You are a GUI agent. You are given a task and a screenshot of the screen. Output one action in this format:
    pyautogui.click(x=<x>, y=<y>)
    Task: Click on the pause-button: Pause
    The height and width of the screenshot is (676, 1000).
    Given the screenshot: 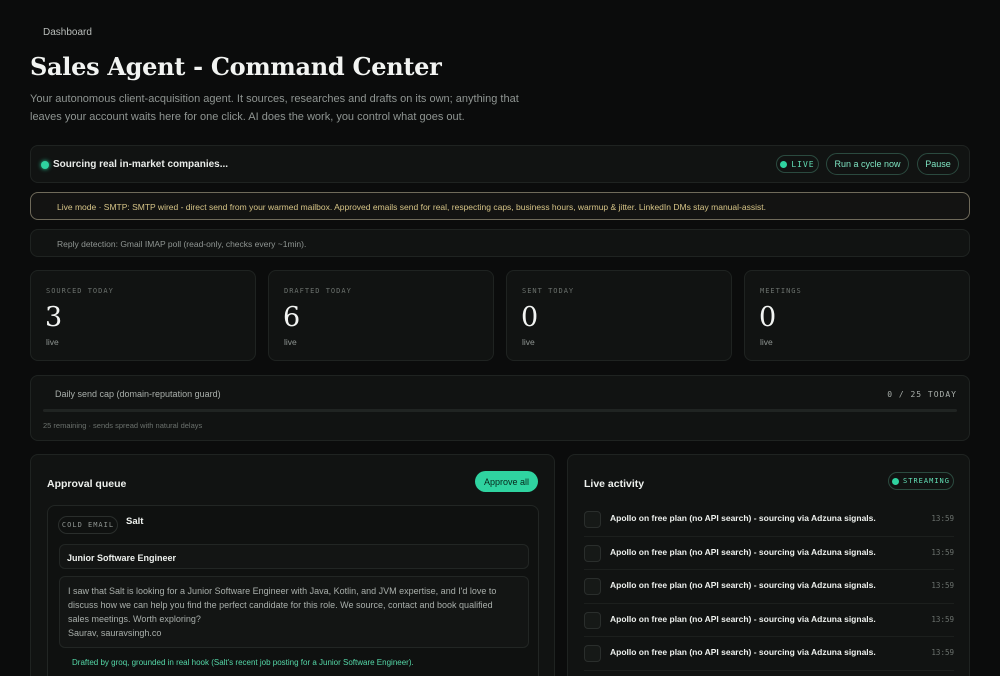 What is the action you would take?
    pyautogui.click(x=938, y=164)
    